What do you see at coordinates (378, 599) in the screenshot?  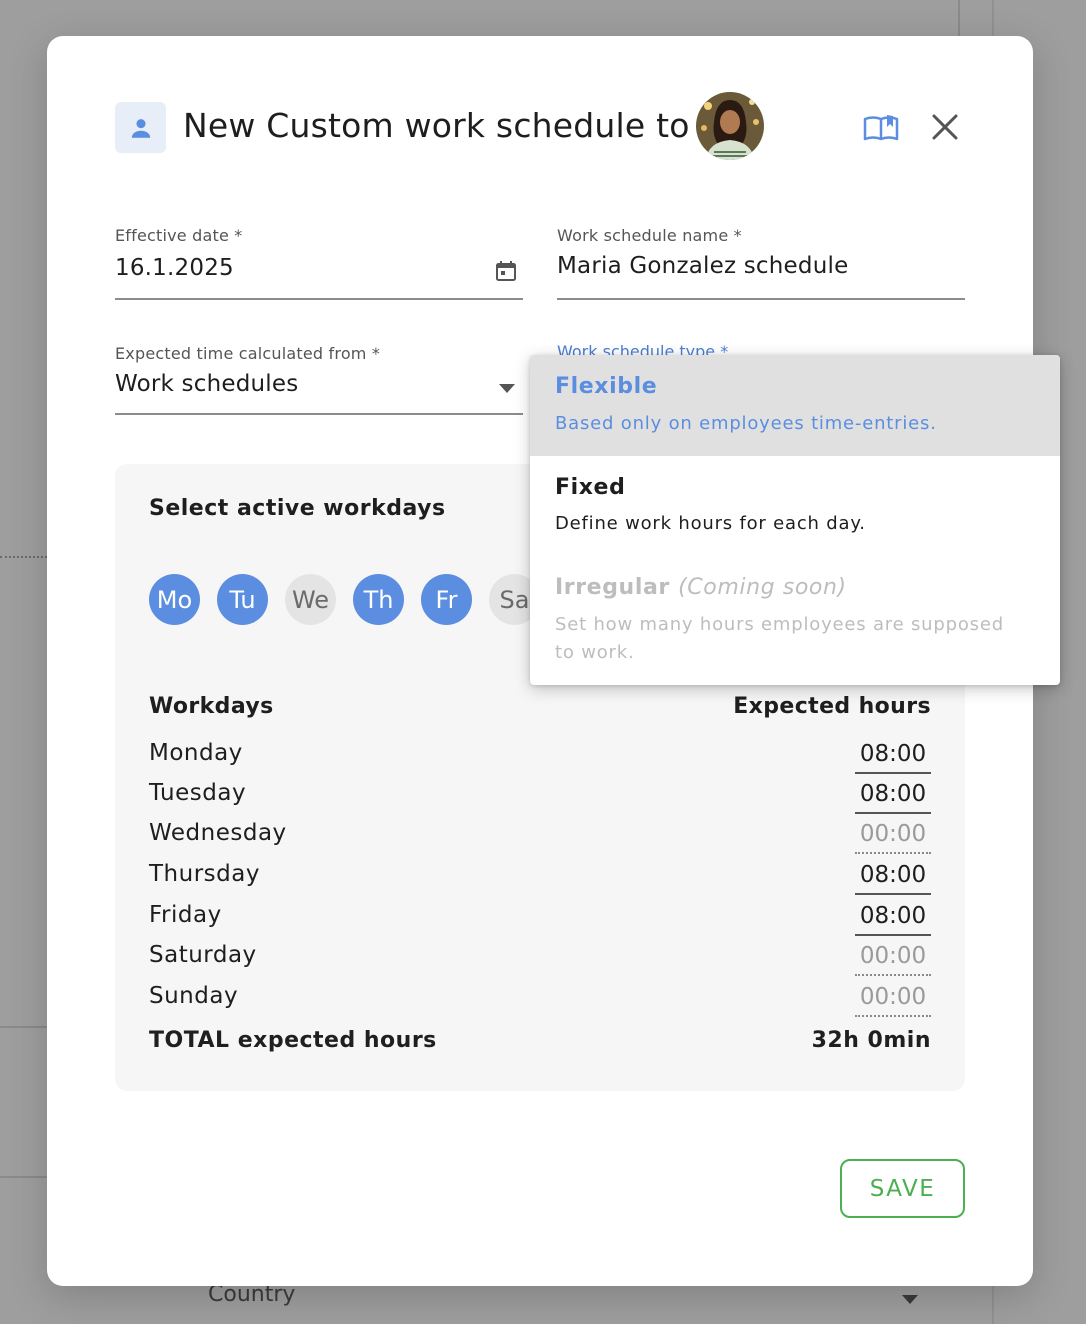 I see `day-chip-th: Th` at bounding box center [378, 599].